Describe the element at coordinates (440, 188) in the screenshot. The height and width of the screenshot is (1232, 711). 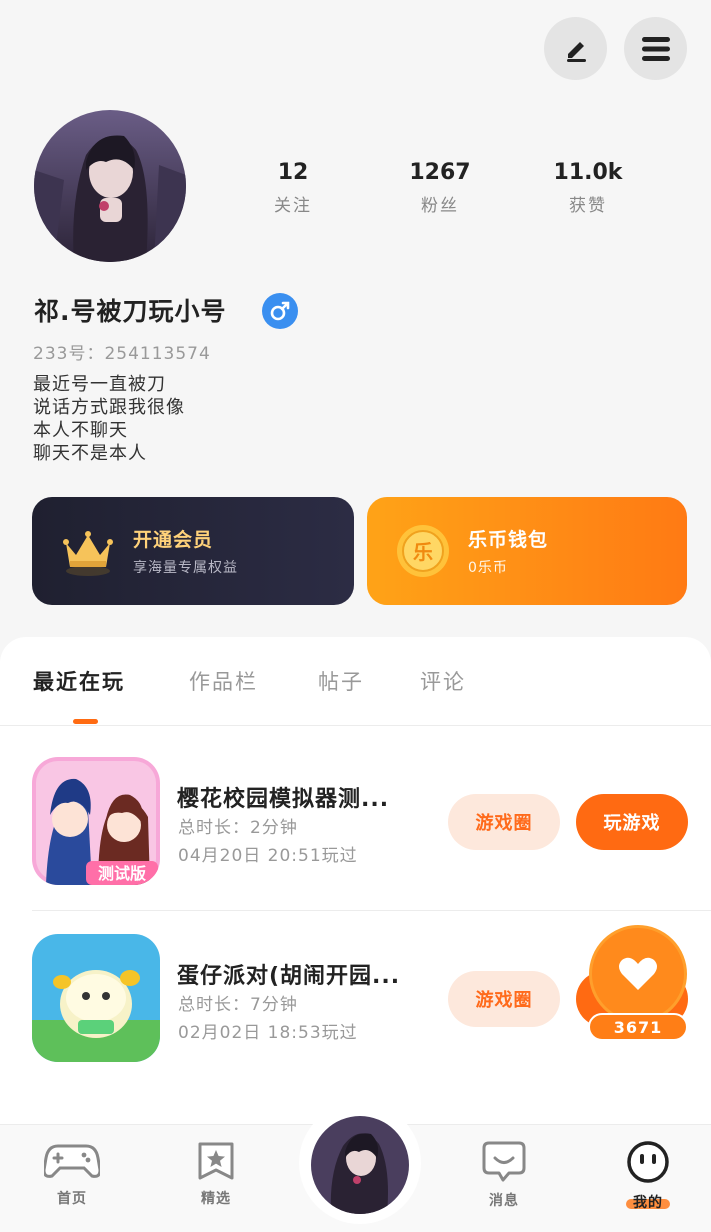
I see `stat-fans: 1267 粉丝` at that location.